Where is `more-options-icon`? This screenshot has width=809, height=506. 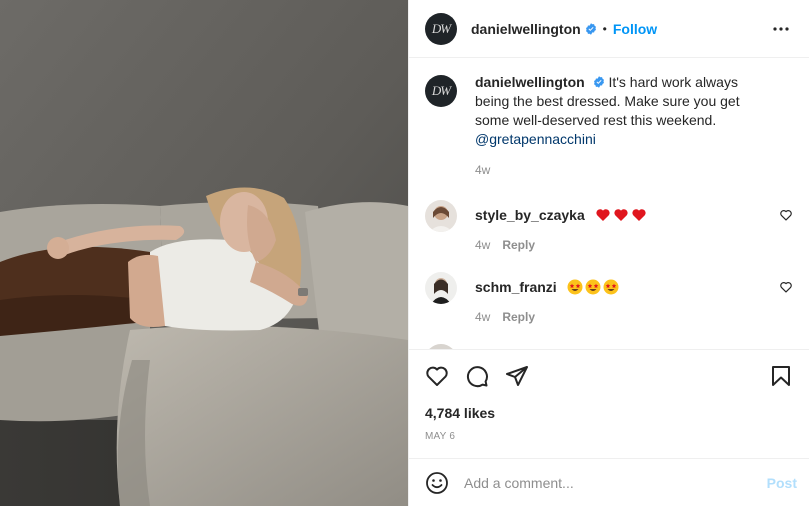
more-options-icon is located at coordinates (781, 29).